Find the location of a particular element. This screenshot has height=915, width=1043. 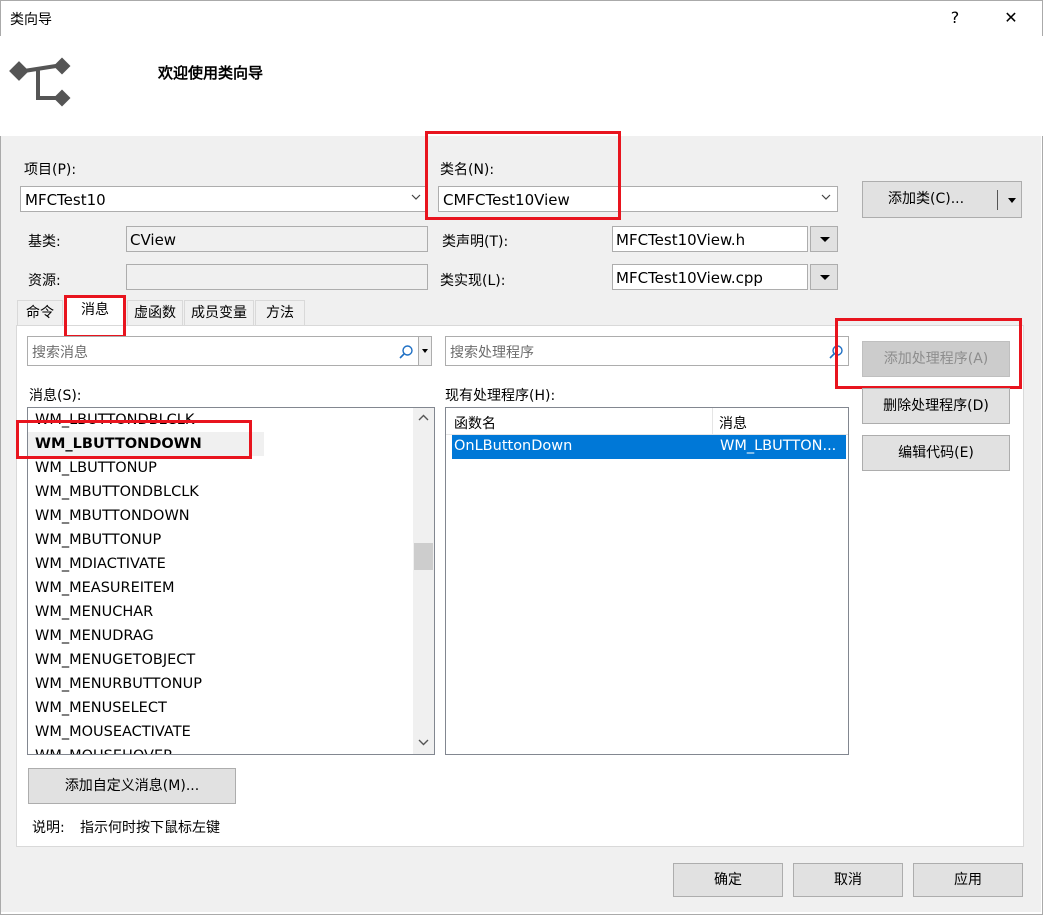

handlers-label: 现有处理程序(H): is located at coordinates (500, 396).